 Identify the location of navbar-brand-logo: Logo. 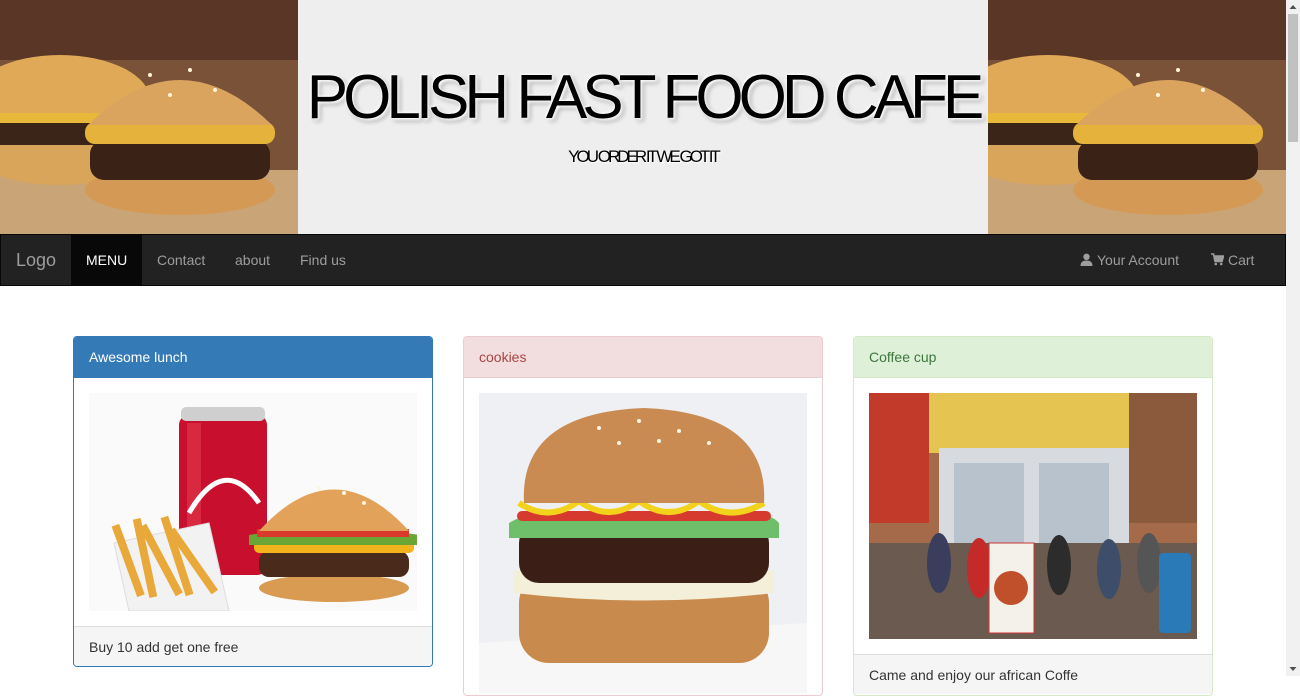
(36, 260).